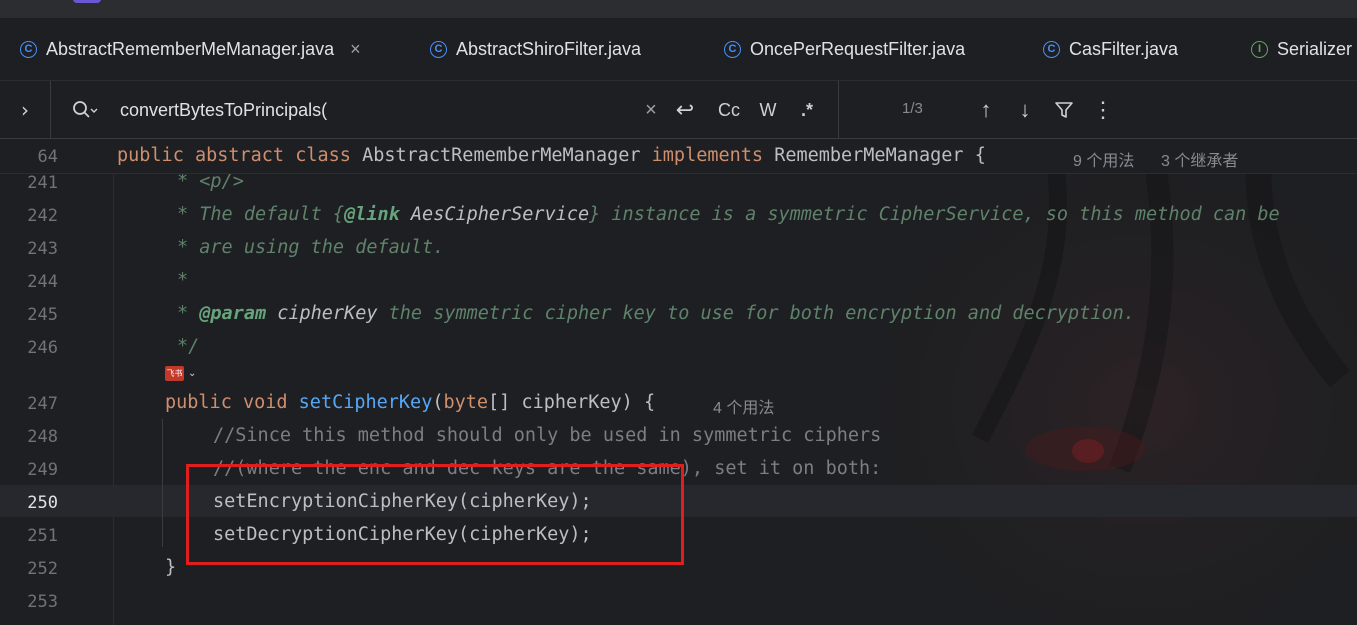 The image size is (1357, 625). I want to click on regex-button: .*, so click(807, 110).